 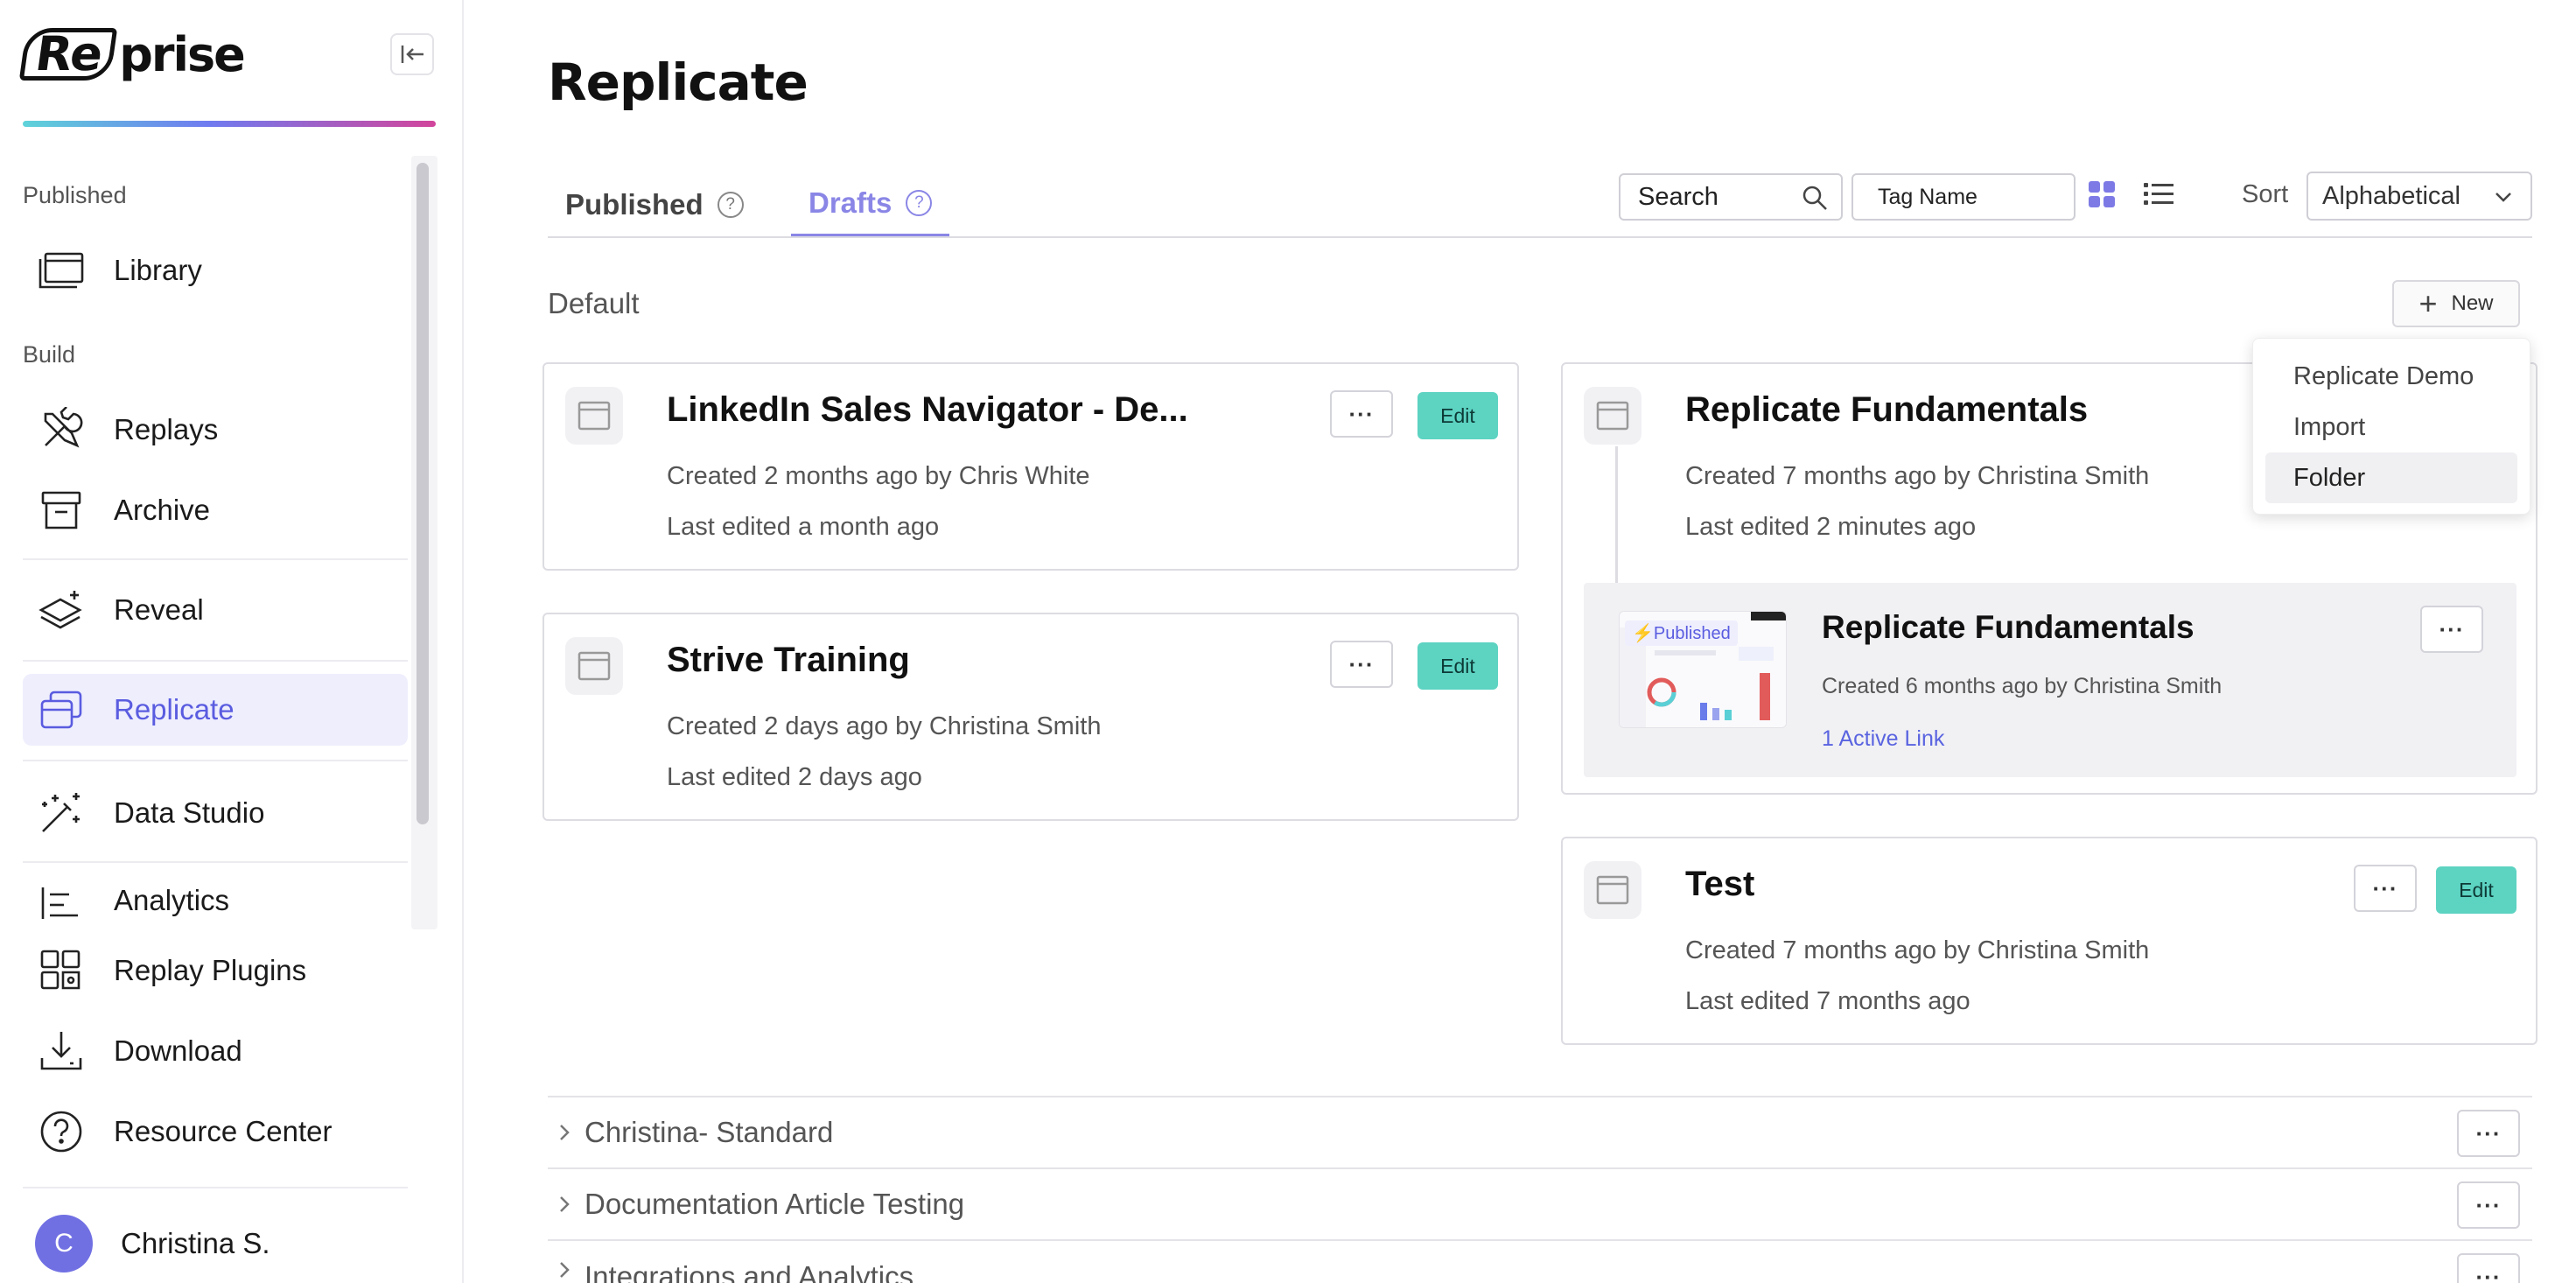 What do you see at coordinates (678, 82) in the screenshot?
I see `page-title: Replicate` at bounding box center [678, 82].